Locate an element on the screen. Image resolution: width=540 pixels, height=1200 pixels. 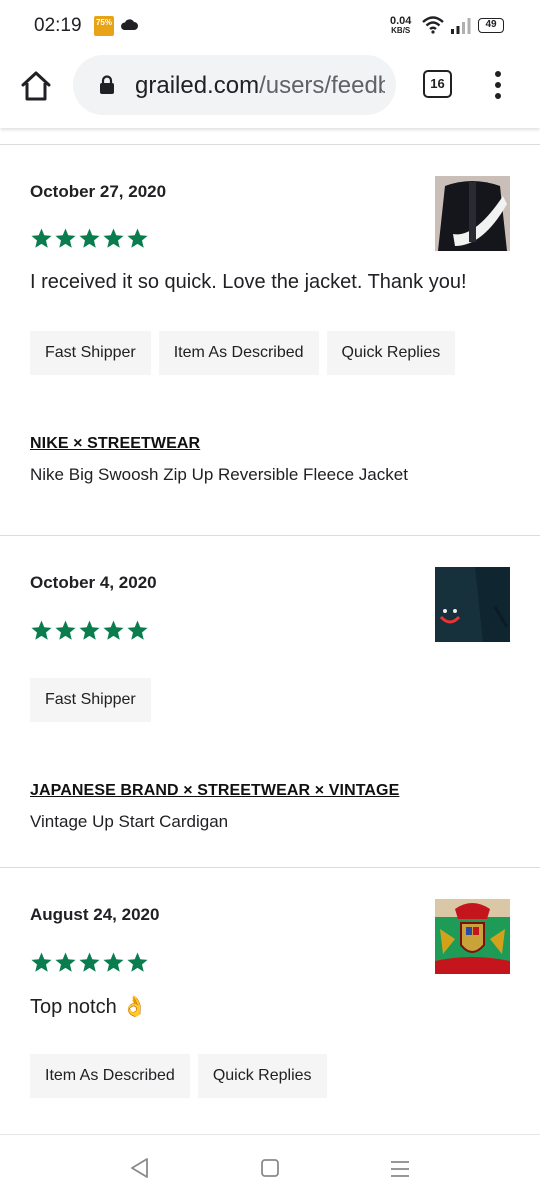
home-square-icon is located at coordinates (270, 1168).